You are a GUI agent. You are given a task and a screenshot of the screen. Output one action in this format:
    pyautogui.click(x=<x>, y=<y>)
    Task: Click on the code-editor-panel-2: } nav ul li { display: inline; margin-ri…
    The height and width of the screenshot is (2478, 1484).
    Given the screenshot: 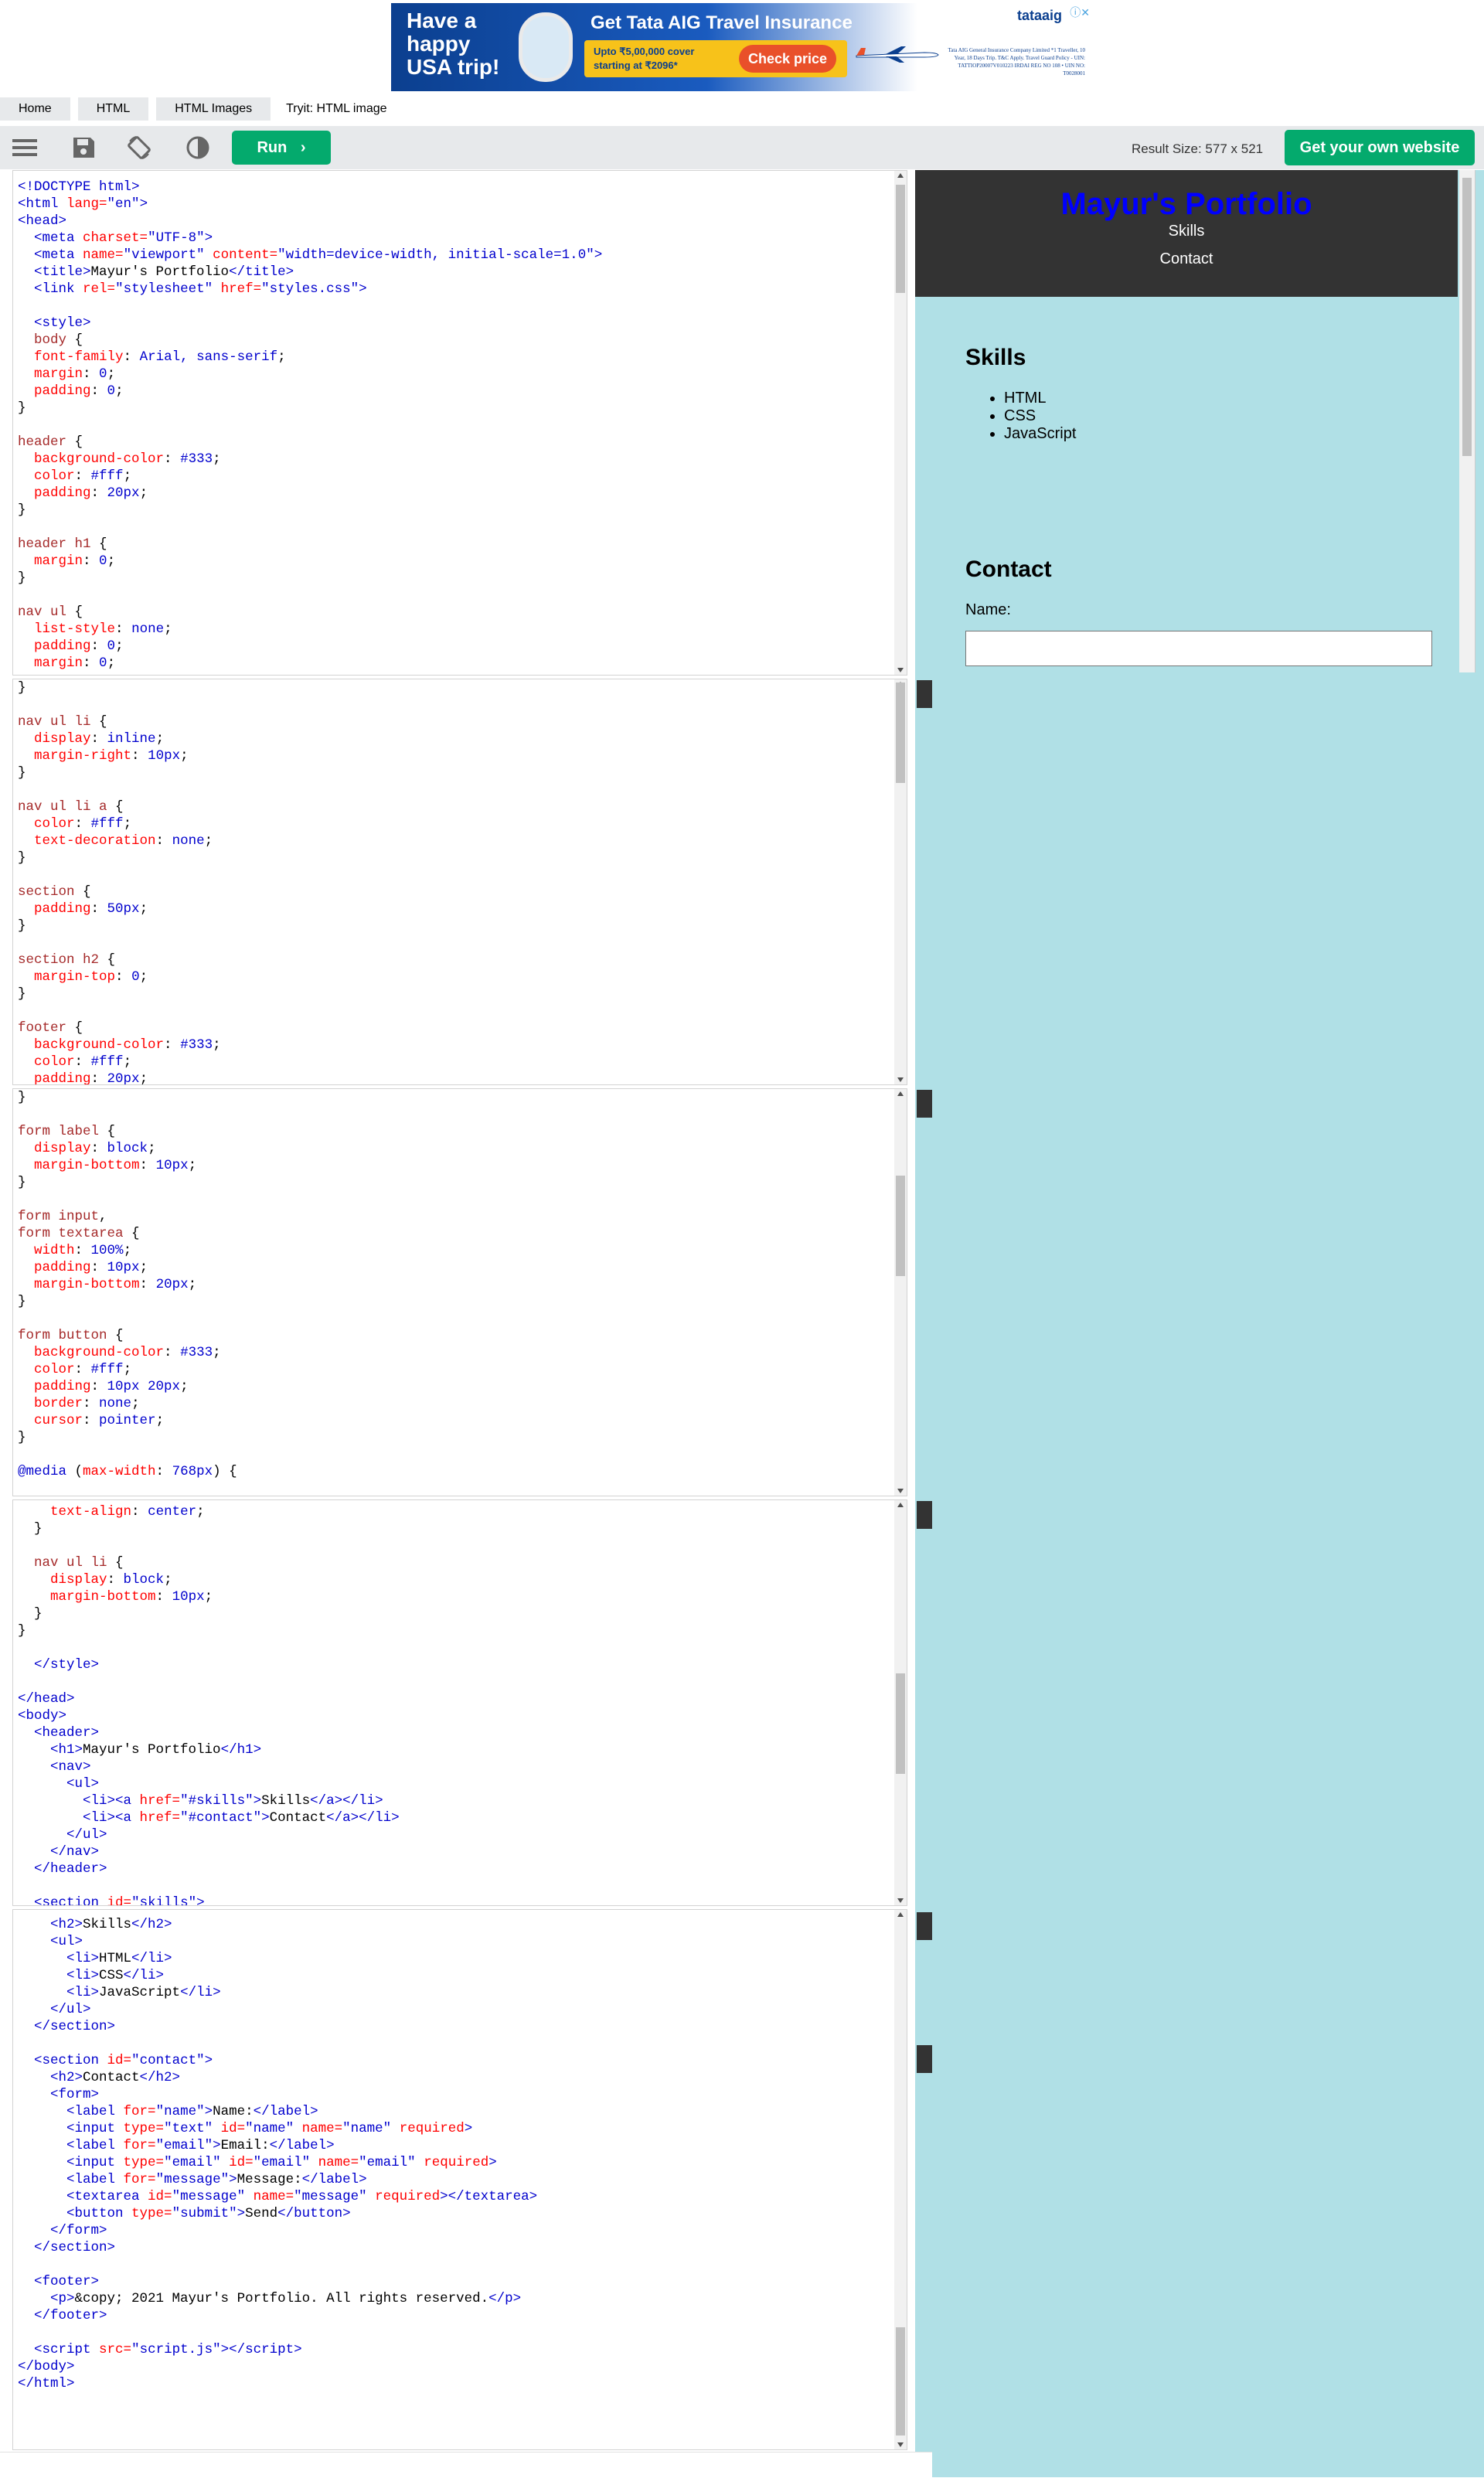 What is the action you would take?
    pyautogui.click(x=459, y=882)
    